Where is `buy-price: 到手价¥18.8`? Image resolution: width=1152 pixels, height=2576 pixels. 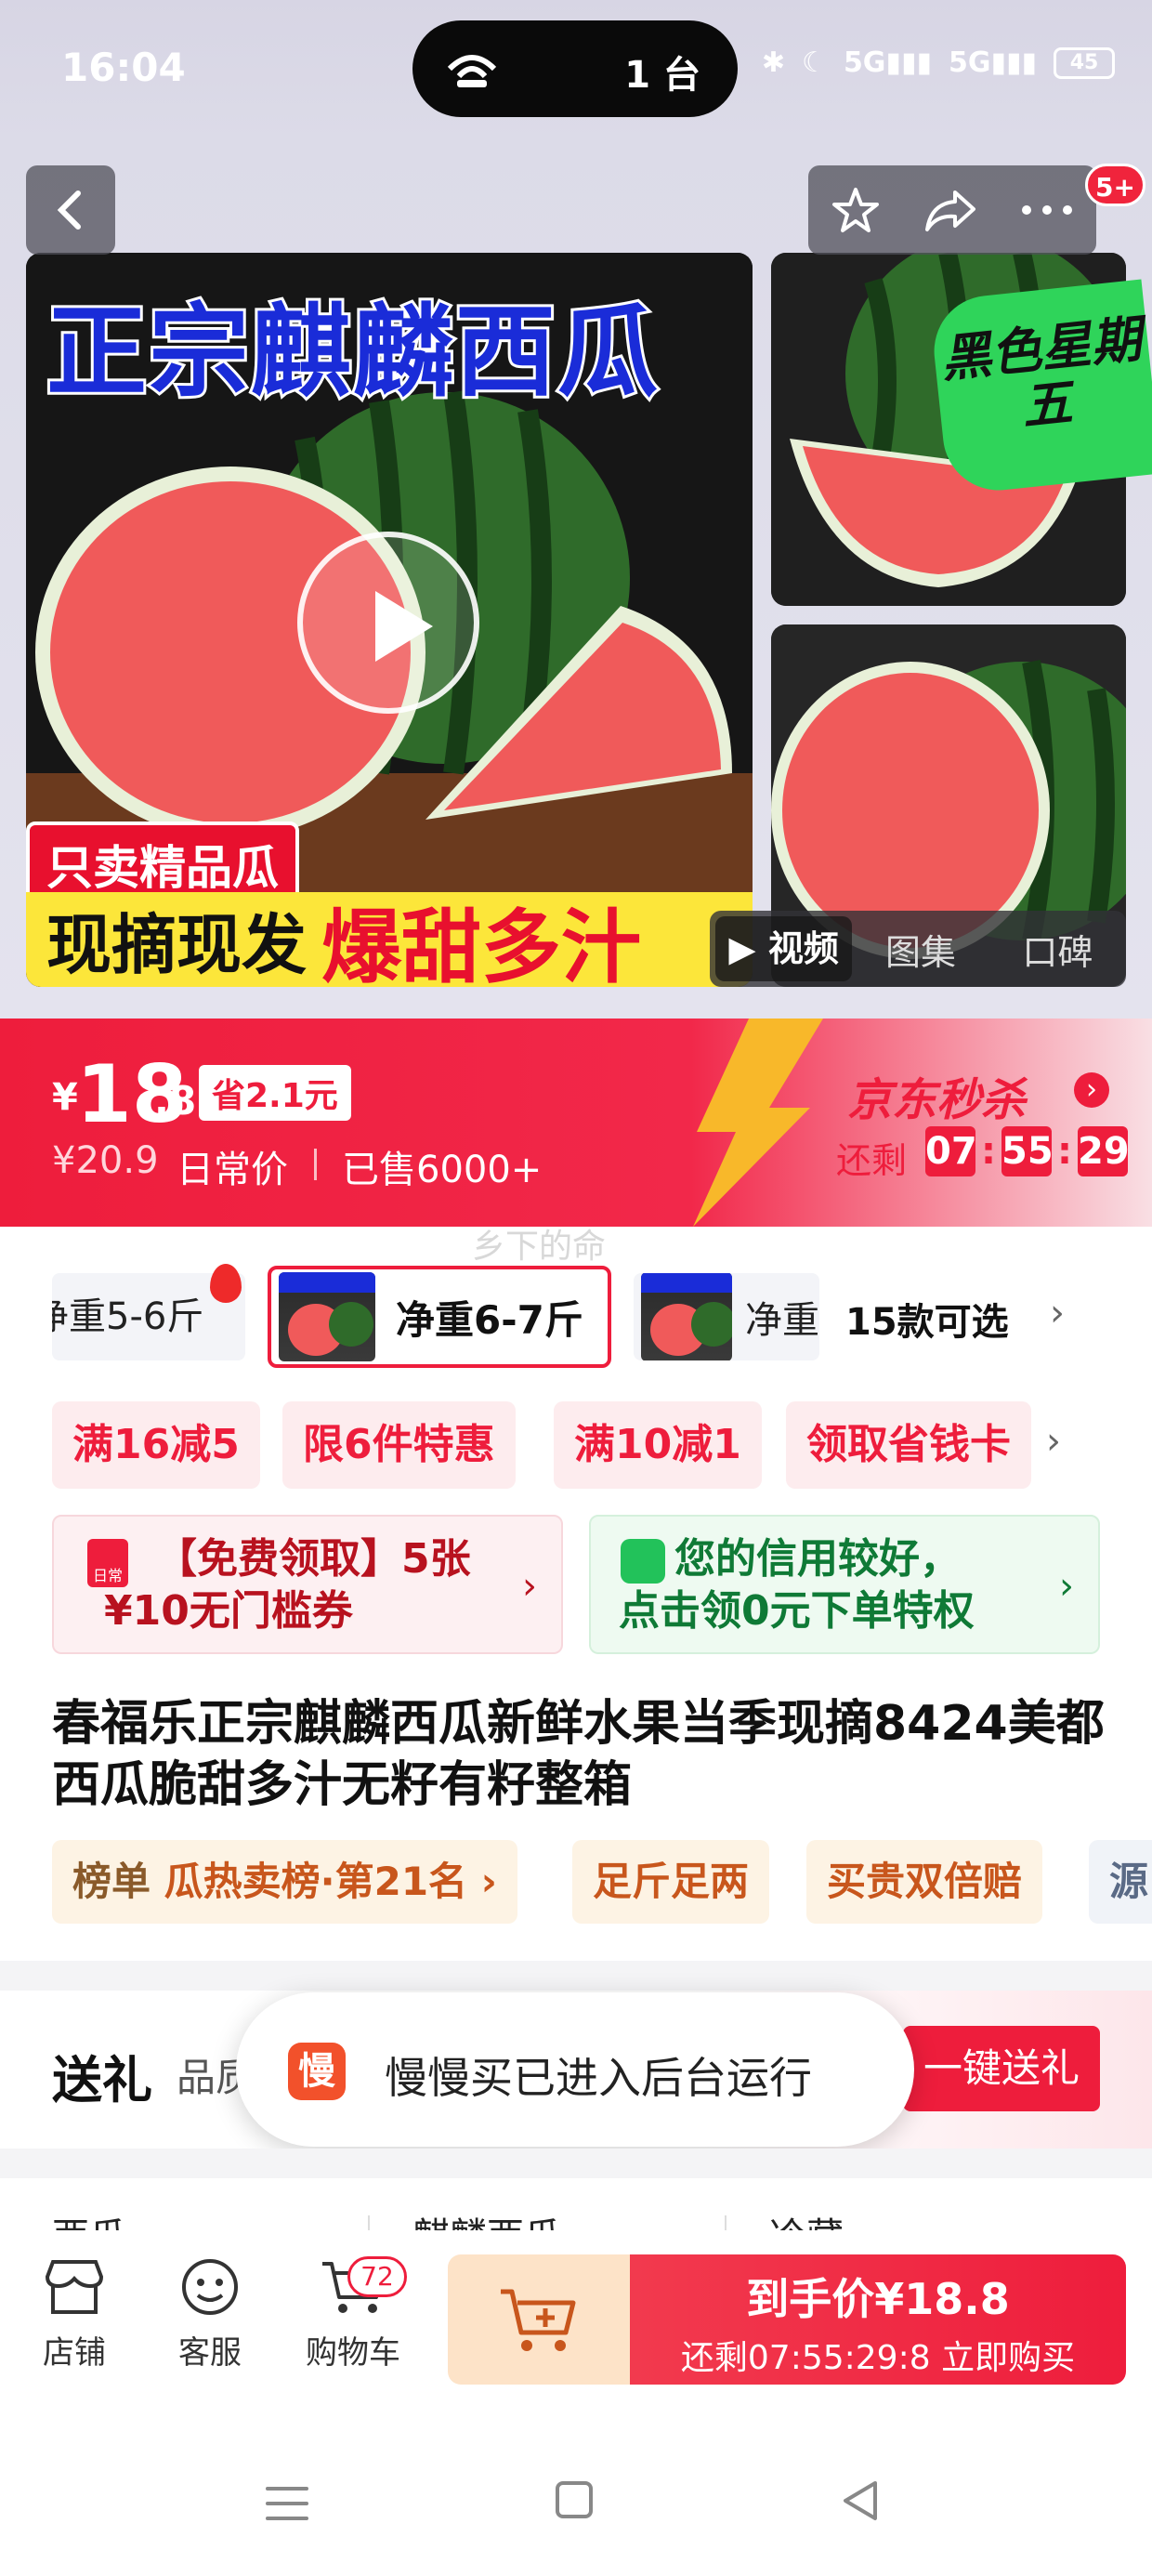
buy-price: 到手价¥18.8 is located at coordinates (878, 2299).